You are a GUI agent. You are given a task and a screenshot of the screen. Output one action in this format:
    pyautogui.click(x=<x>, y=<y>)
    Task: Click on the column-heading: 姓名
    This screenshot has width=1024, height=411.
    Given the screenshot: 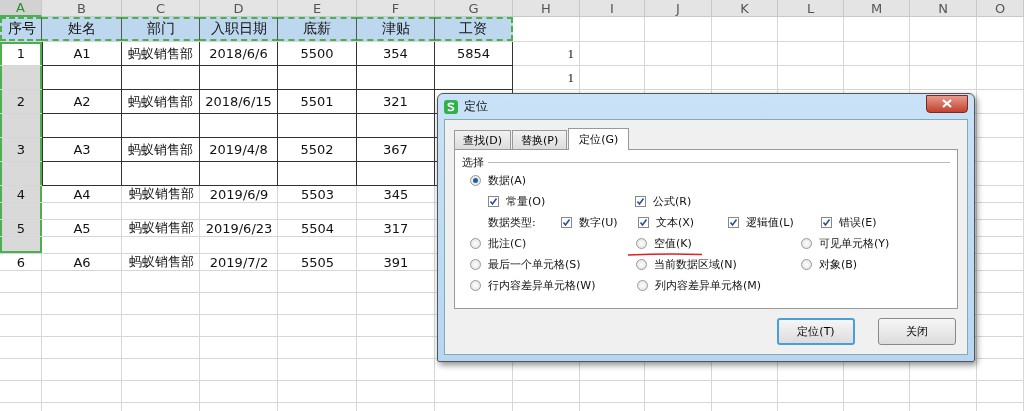 What is the action you would take?
    pyautogui.click(x=82, y=29)
    